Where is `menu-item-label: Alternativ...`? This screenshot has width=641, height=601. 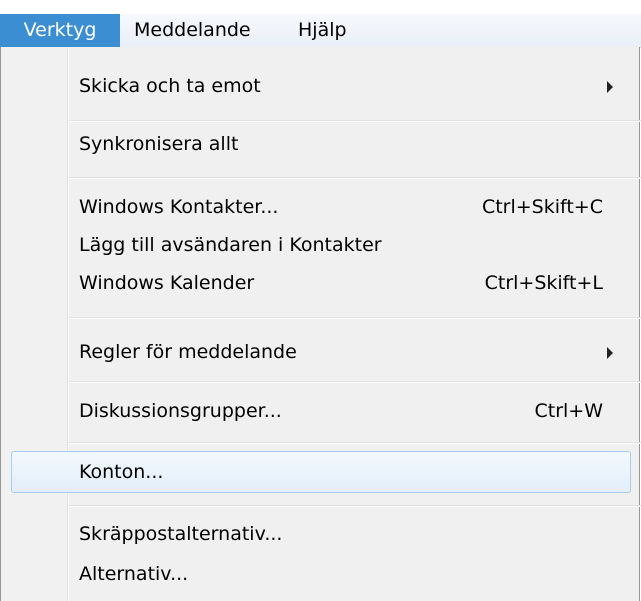
menu-item-label: Alternativ... is located at coordinates (134, 574).